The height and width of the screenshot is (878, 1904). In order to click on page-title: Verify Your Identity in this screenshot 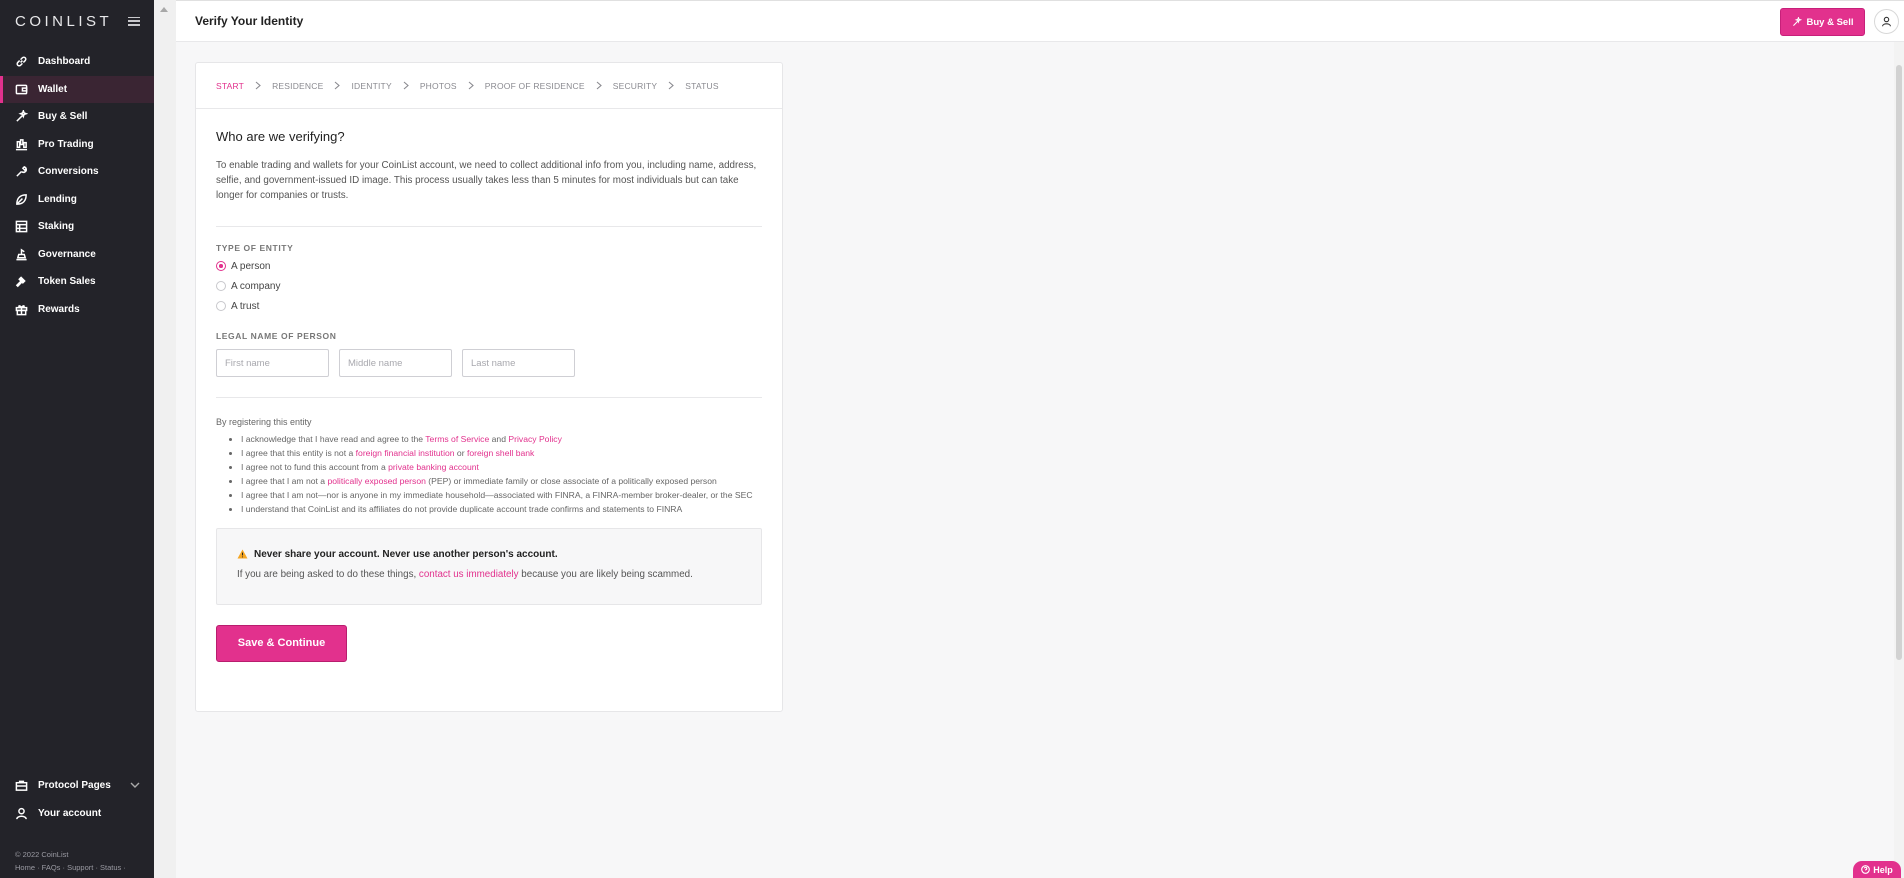, I will do `click(249, 21)`.